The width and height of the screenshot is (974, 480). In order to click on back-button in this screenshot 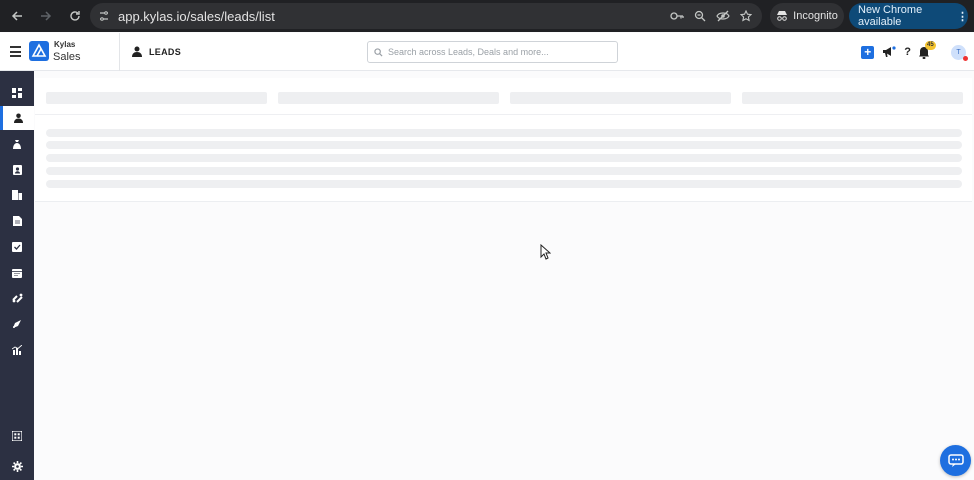, I will do `click(17, 16)`.